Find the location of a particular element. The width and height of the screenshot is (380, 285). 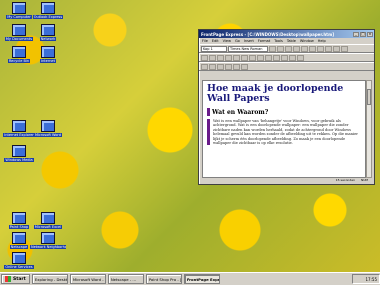

desktop-icon-network: Network is located at coordinates (48, 32).